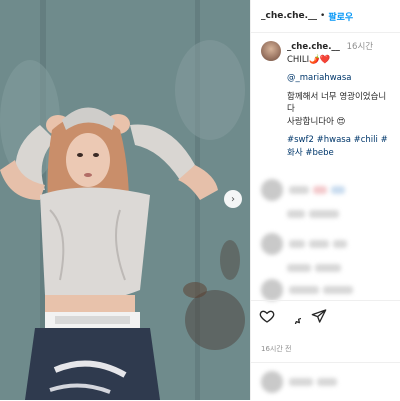 This screenshot has width=400, height=401. I want to click on chevron-right-icon: ›, so click(233, 199).